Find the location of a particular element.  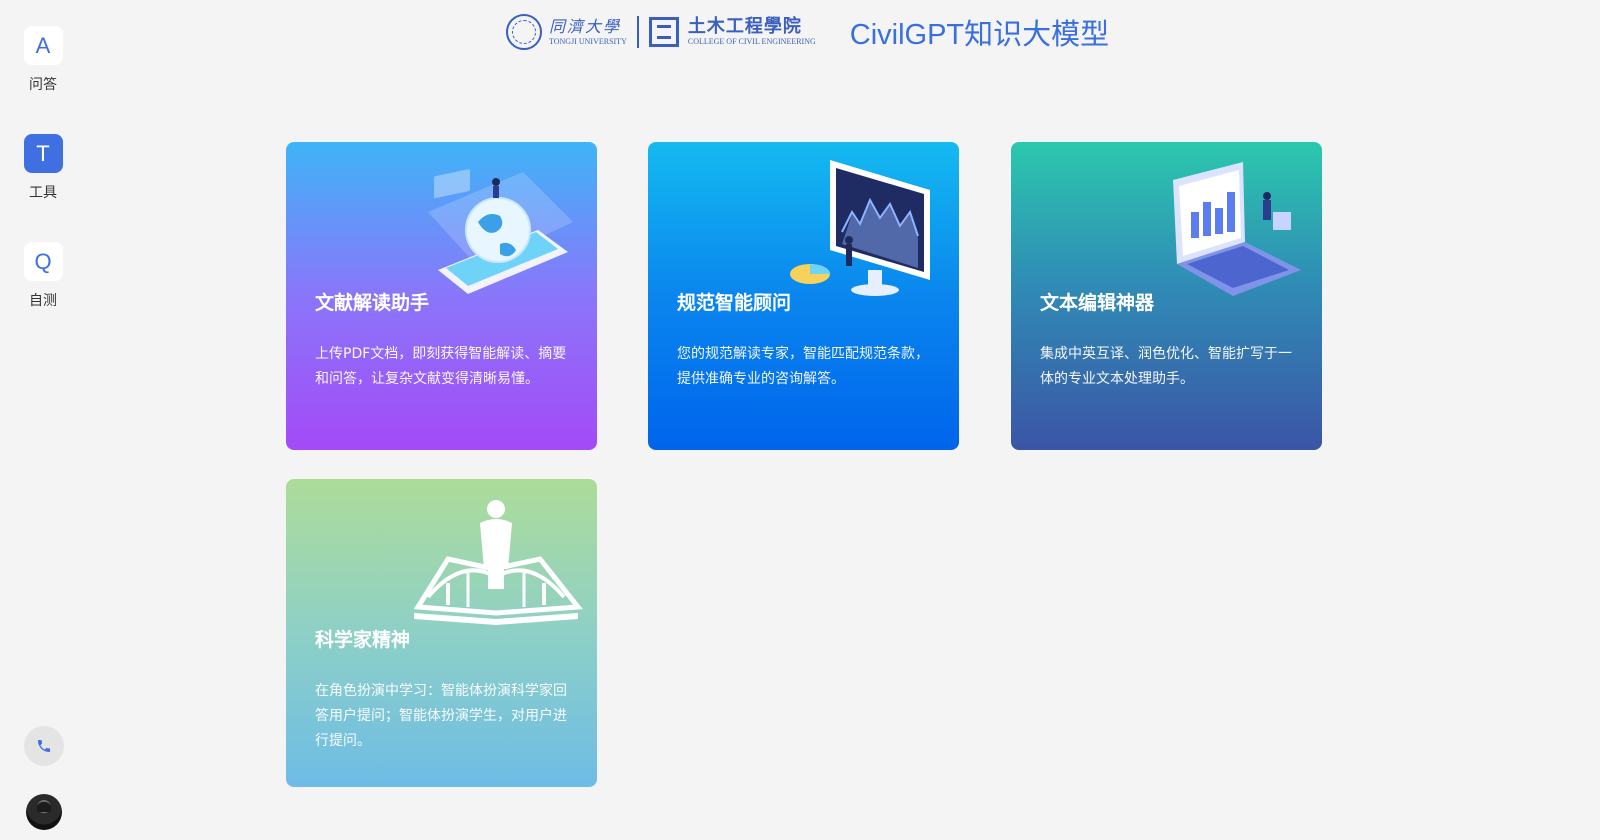

logo-divider is located at coordinates (637, 32).